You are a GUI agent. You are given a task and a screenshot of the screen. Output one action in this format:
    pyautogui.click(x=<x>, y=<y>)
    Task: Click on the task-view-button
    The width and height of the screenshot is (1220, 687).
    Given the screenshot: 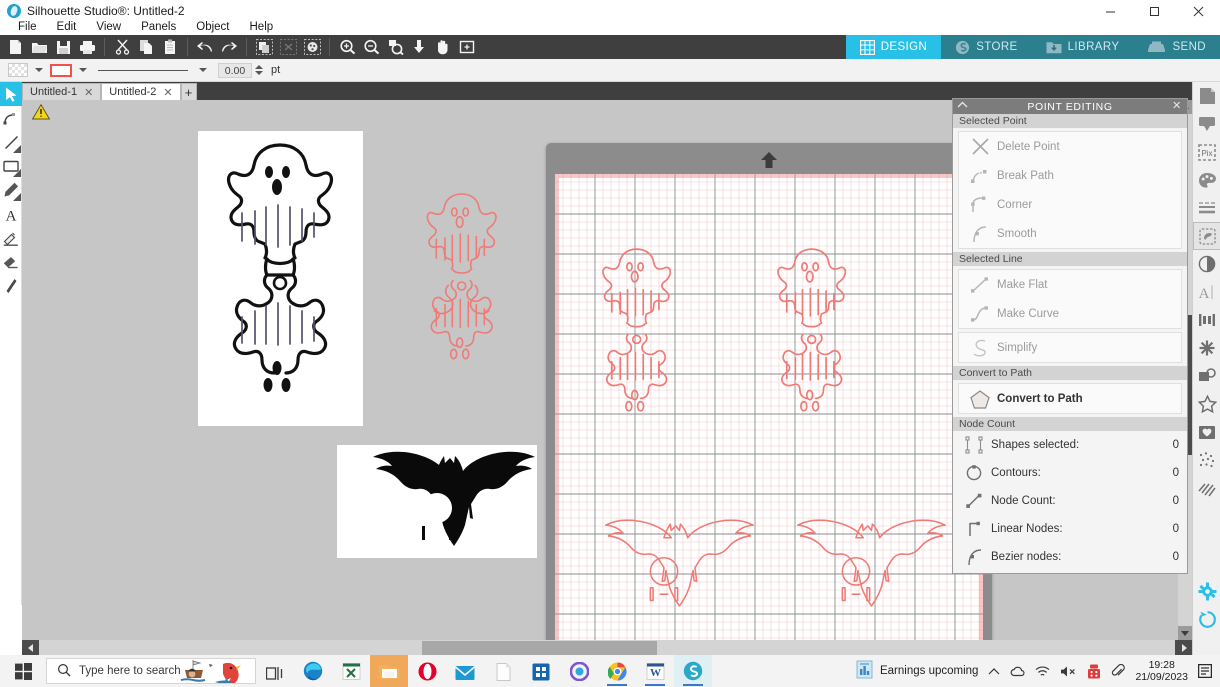 What is the action you would take?
    pyautogui.click(x=275, y=671)
    